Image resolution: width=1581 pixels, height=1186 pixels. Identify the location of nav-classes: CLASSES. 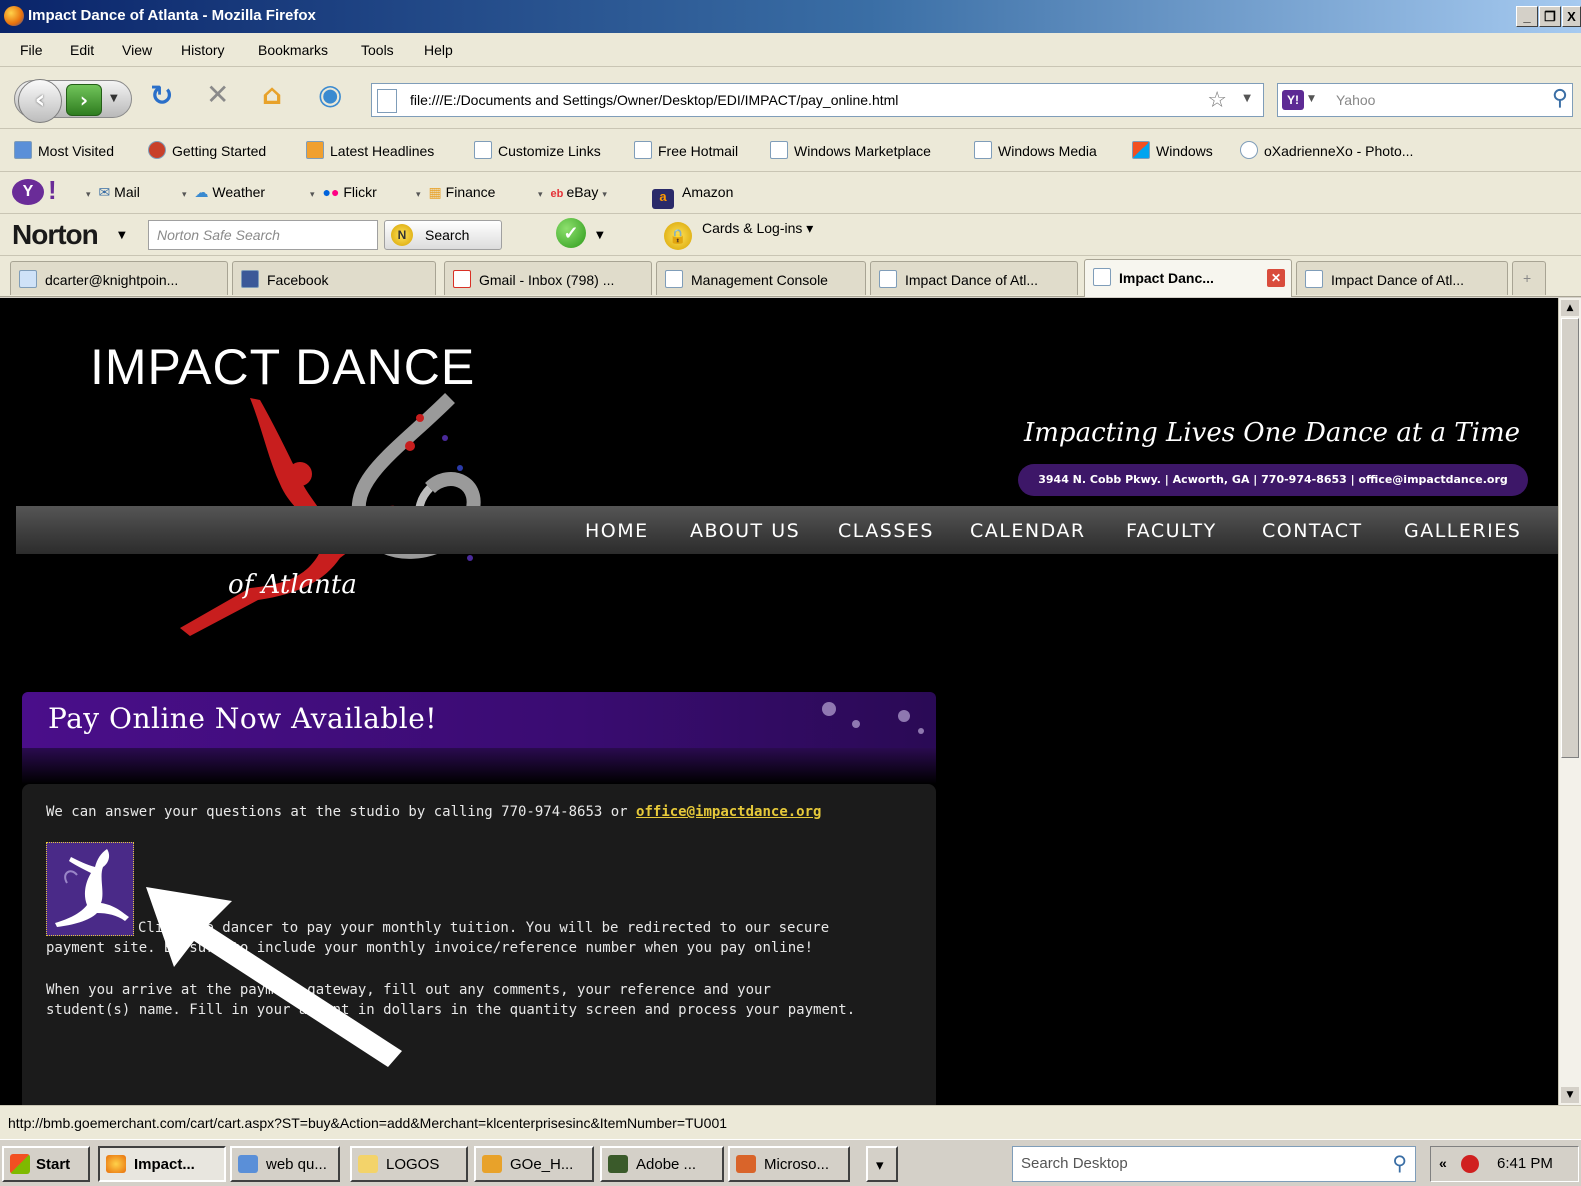
(886, 531).